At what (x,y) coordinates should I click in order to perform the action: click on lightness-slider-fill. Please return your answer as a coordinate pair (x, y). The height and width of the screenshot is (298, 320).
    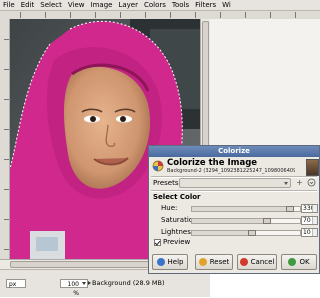
    Looking at the image, I should click on (220, 233).